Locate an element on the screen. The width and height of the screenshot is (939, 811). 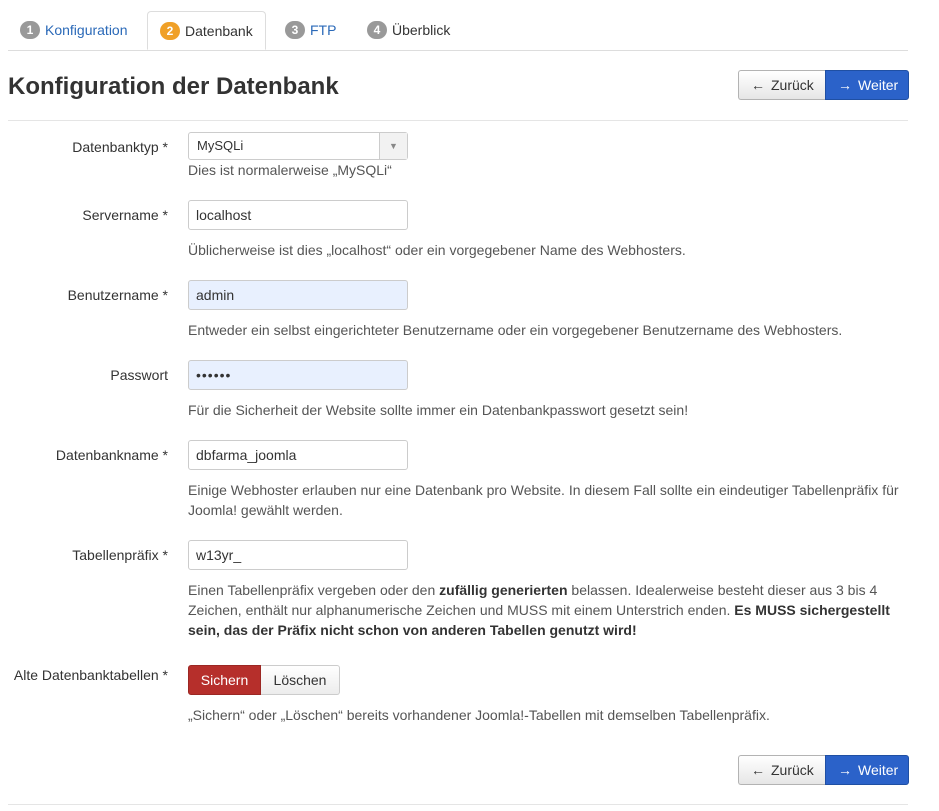
tab-label: FTP is located at coordinates (323, 30).